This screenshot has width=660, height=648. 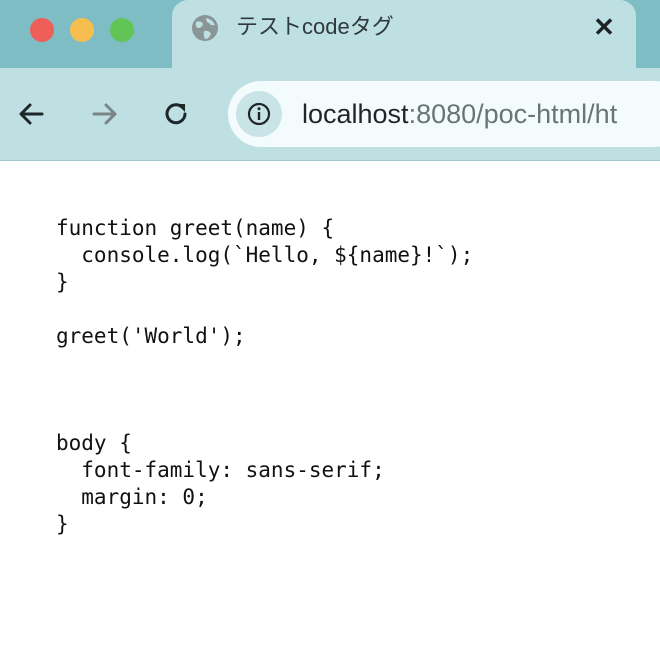 I want to click on url-text: localhost:8080/poc-html/ht, so click(x=459, y=114).